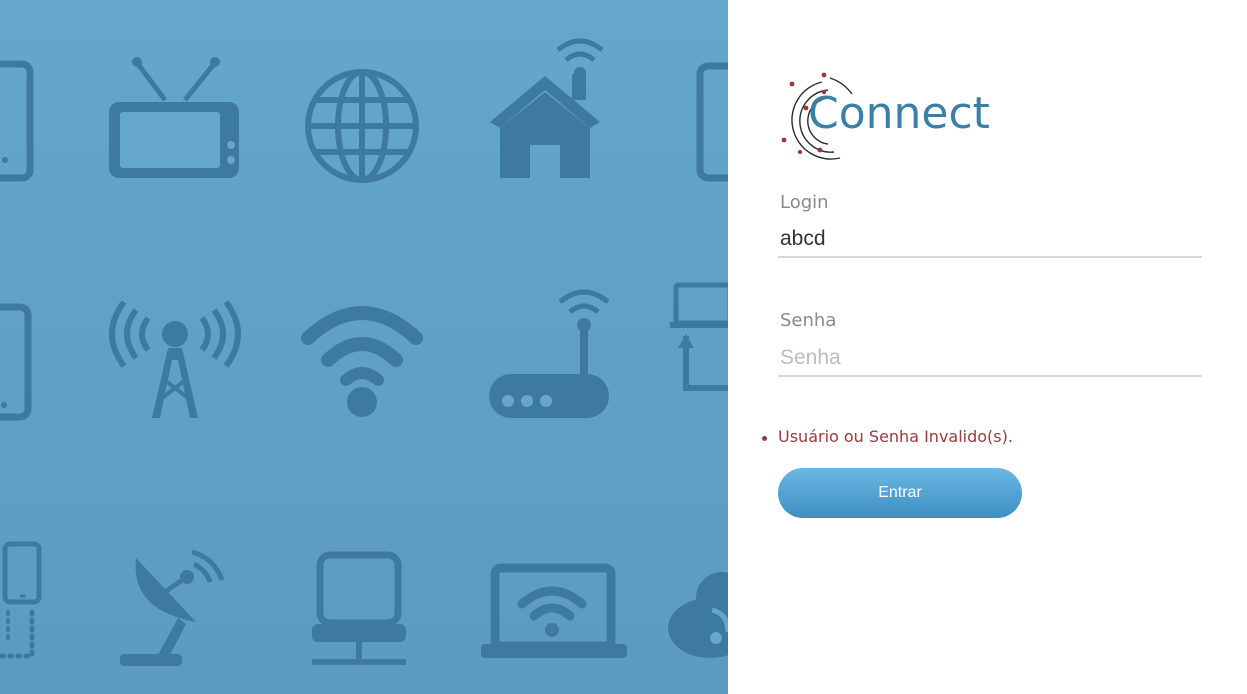 Image resolution: width=1247 pixels, height=694 pixels. I want to click on globe-icon, so click(362, 126).